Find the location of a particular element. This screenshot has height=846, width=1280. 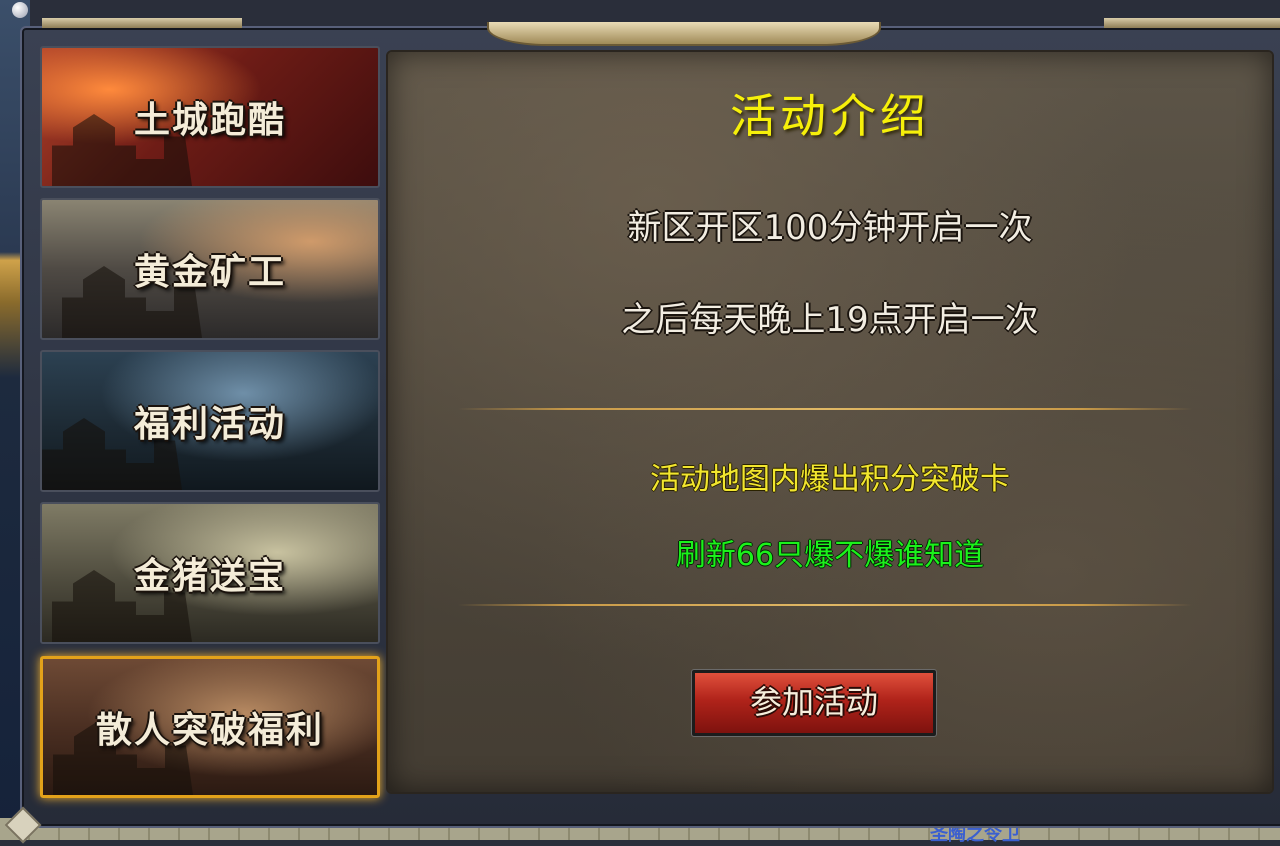

frame-ornament-right is located at coordinates (1192, 23).